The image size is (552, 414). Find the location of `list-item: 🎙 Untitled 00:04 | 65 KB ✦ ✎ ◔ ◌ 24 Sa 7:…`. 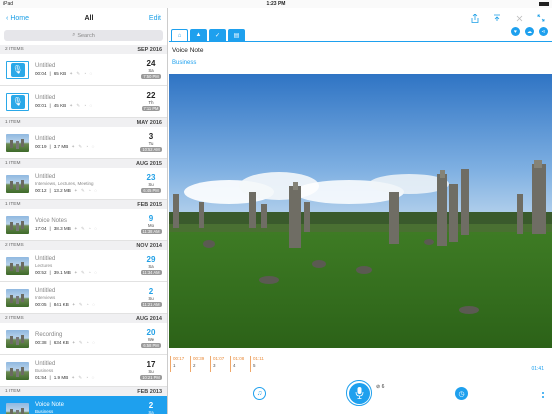

list-item: 🎙 Untitled 00:04 | 65 KB ✦ ✎ ◔ ◌ 24 Sa 7:… is located at coordinates (83, 70).